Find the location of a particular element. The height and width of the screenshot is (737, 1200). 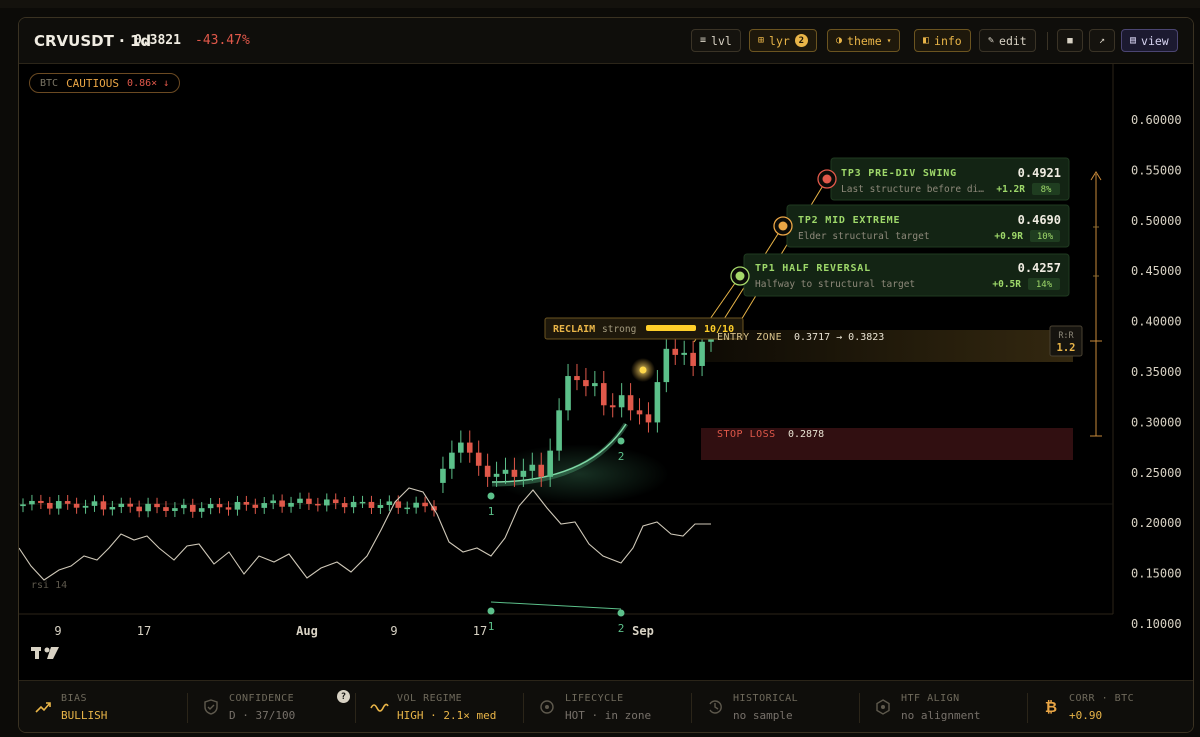

edit-button: ✎ edit is located at coordinates (1007, 40).